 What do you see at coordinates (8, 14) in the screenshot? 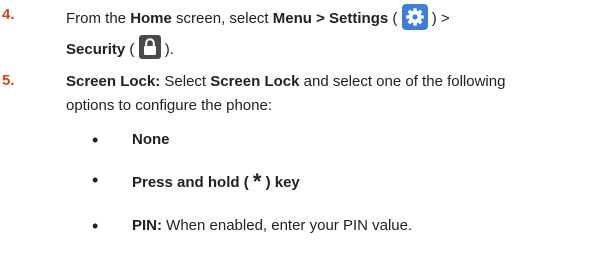
I see `step-number: 4.` at bounding box center [8, 14].